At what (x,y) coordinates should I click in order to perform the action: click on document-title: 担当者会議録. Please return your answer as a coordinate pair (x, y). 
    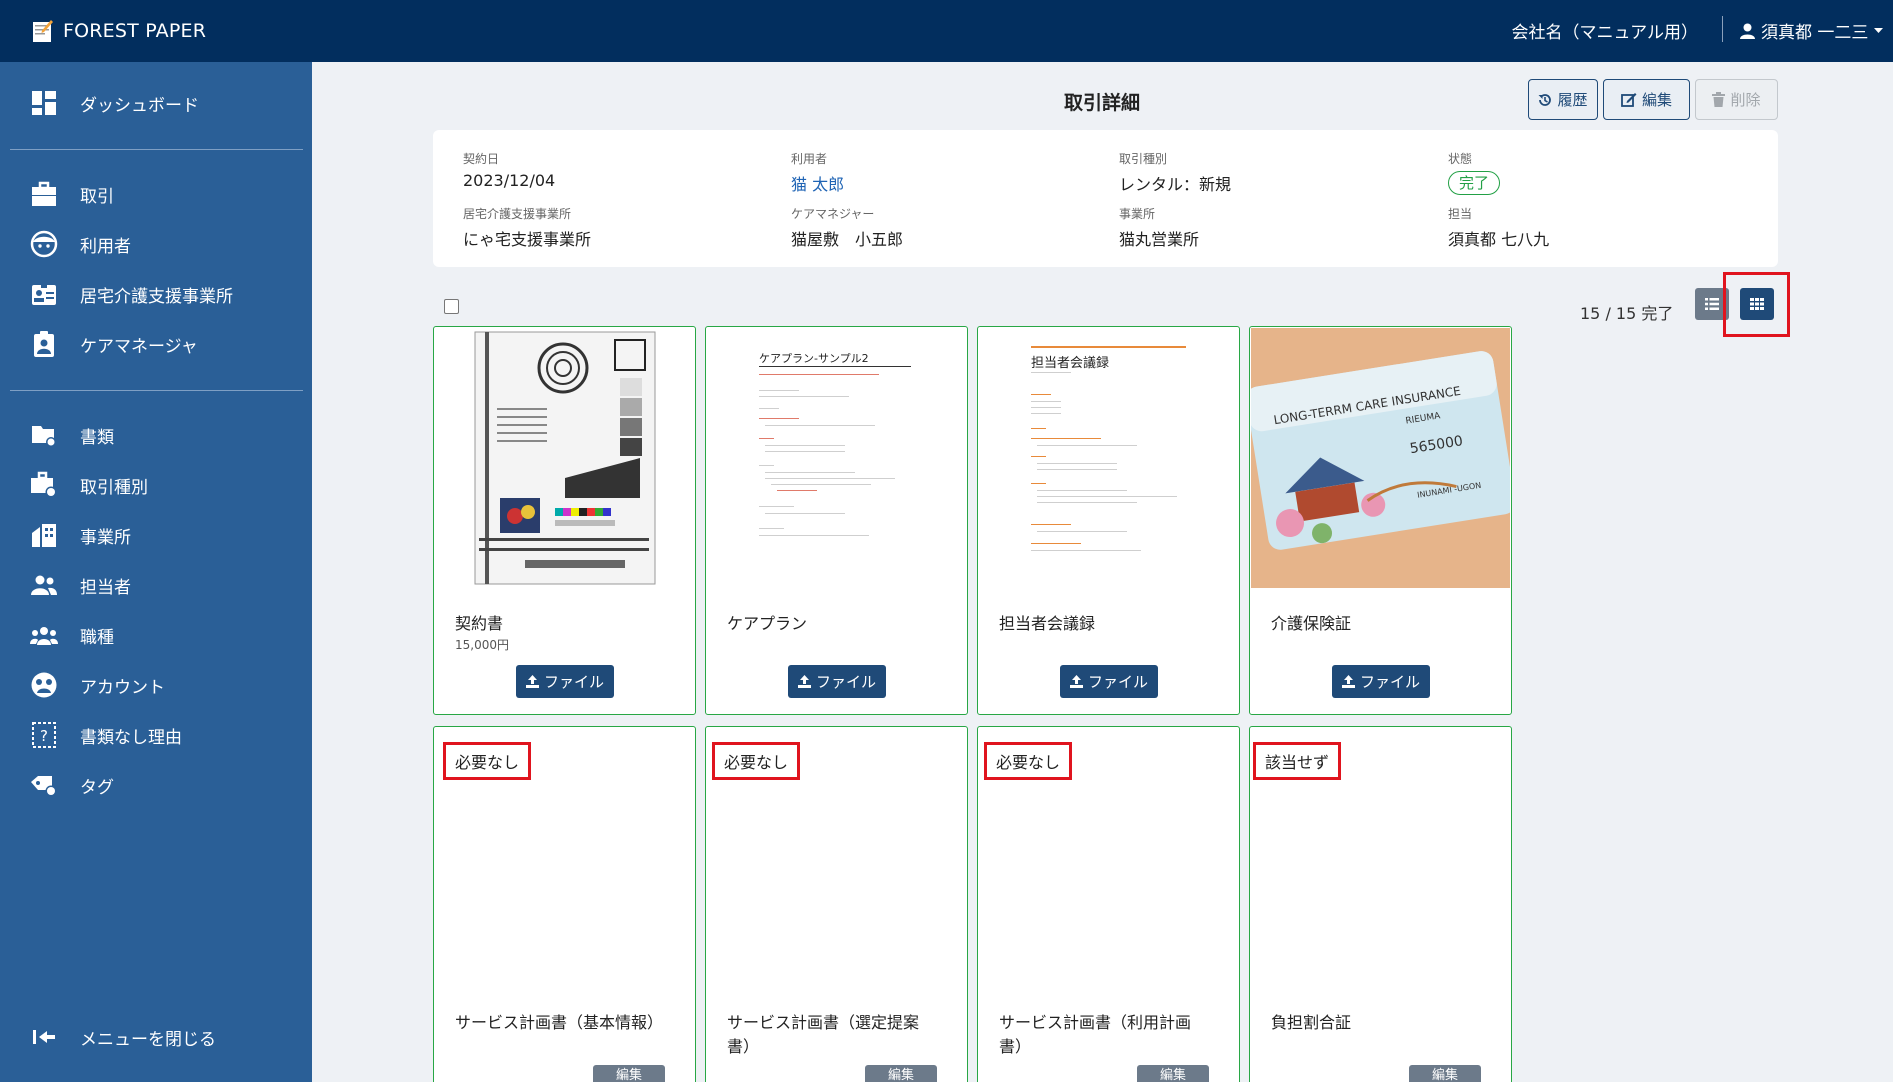
    Looking at the image, I should click on (1047, 623).